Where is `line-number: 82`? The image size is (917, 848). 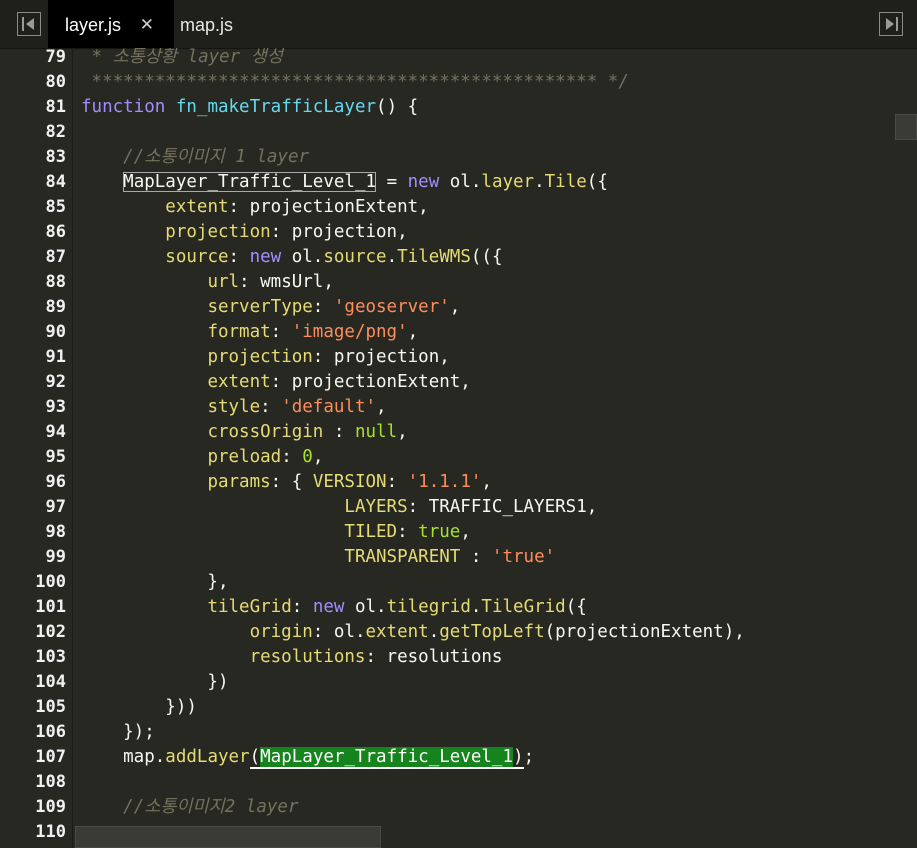
line-number: 82 is located at coordinates (55, 132).